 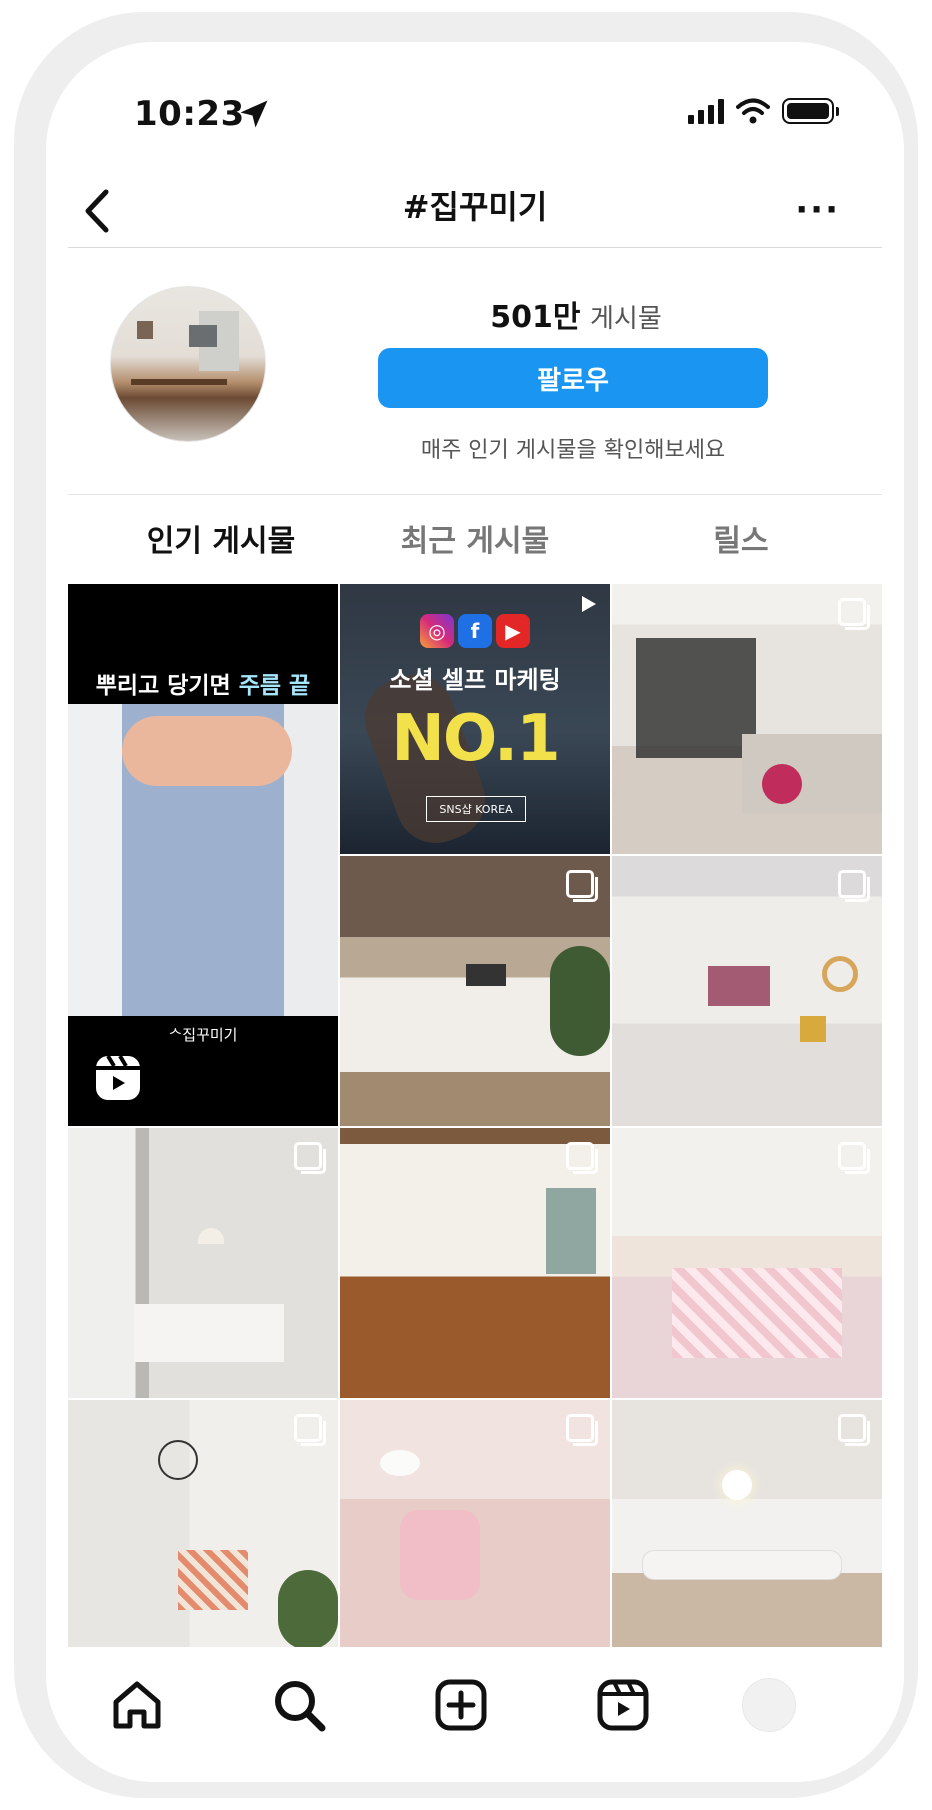 I want to click on status-icons, so click(x=763, y=111).